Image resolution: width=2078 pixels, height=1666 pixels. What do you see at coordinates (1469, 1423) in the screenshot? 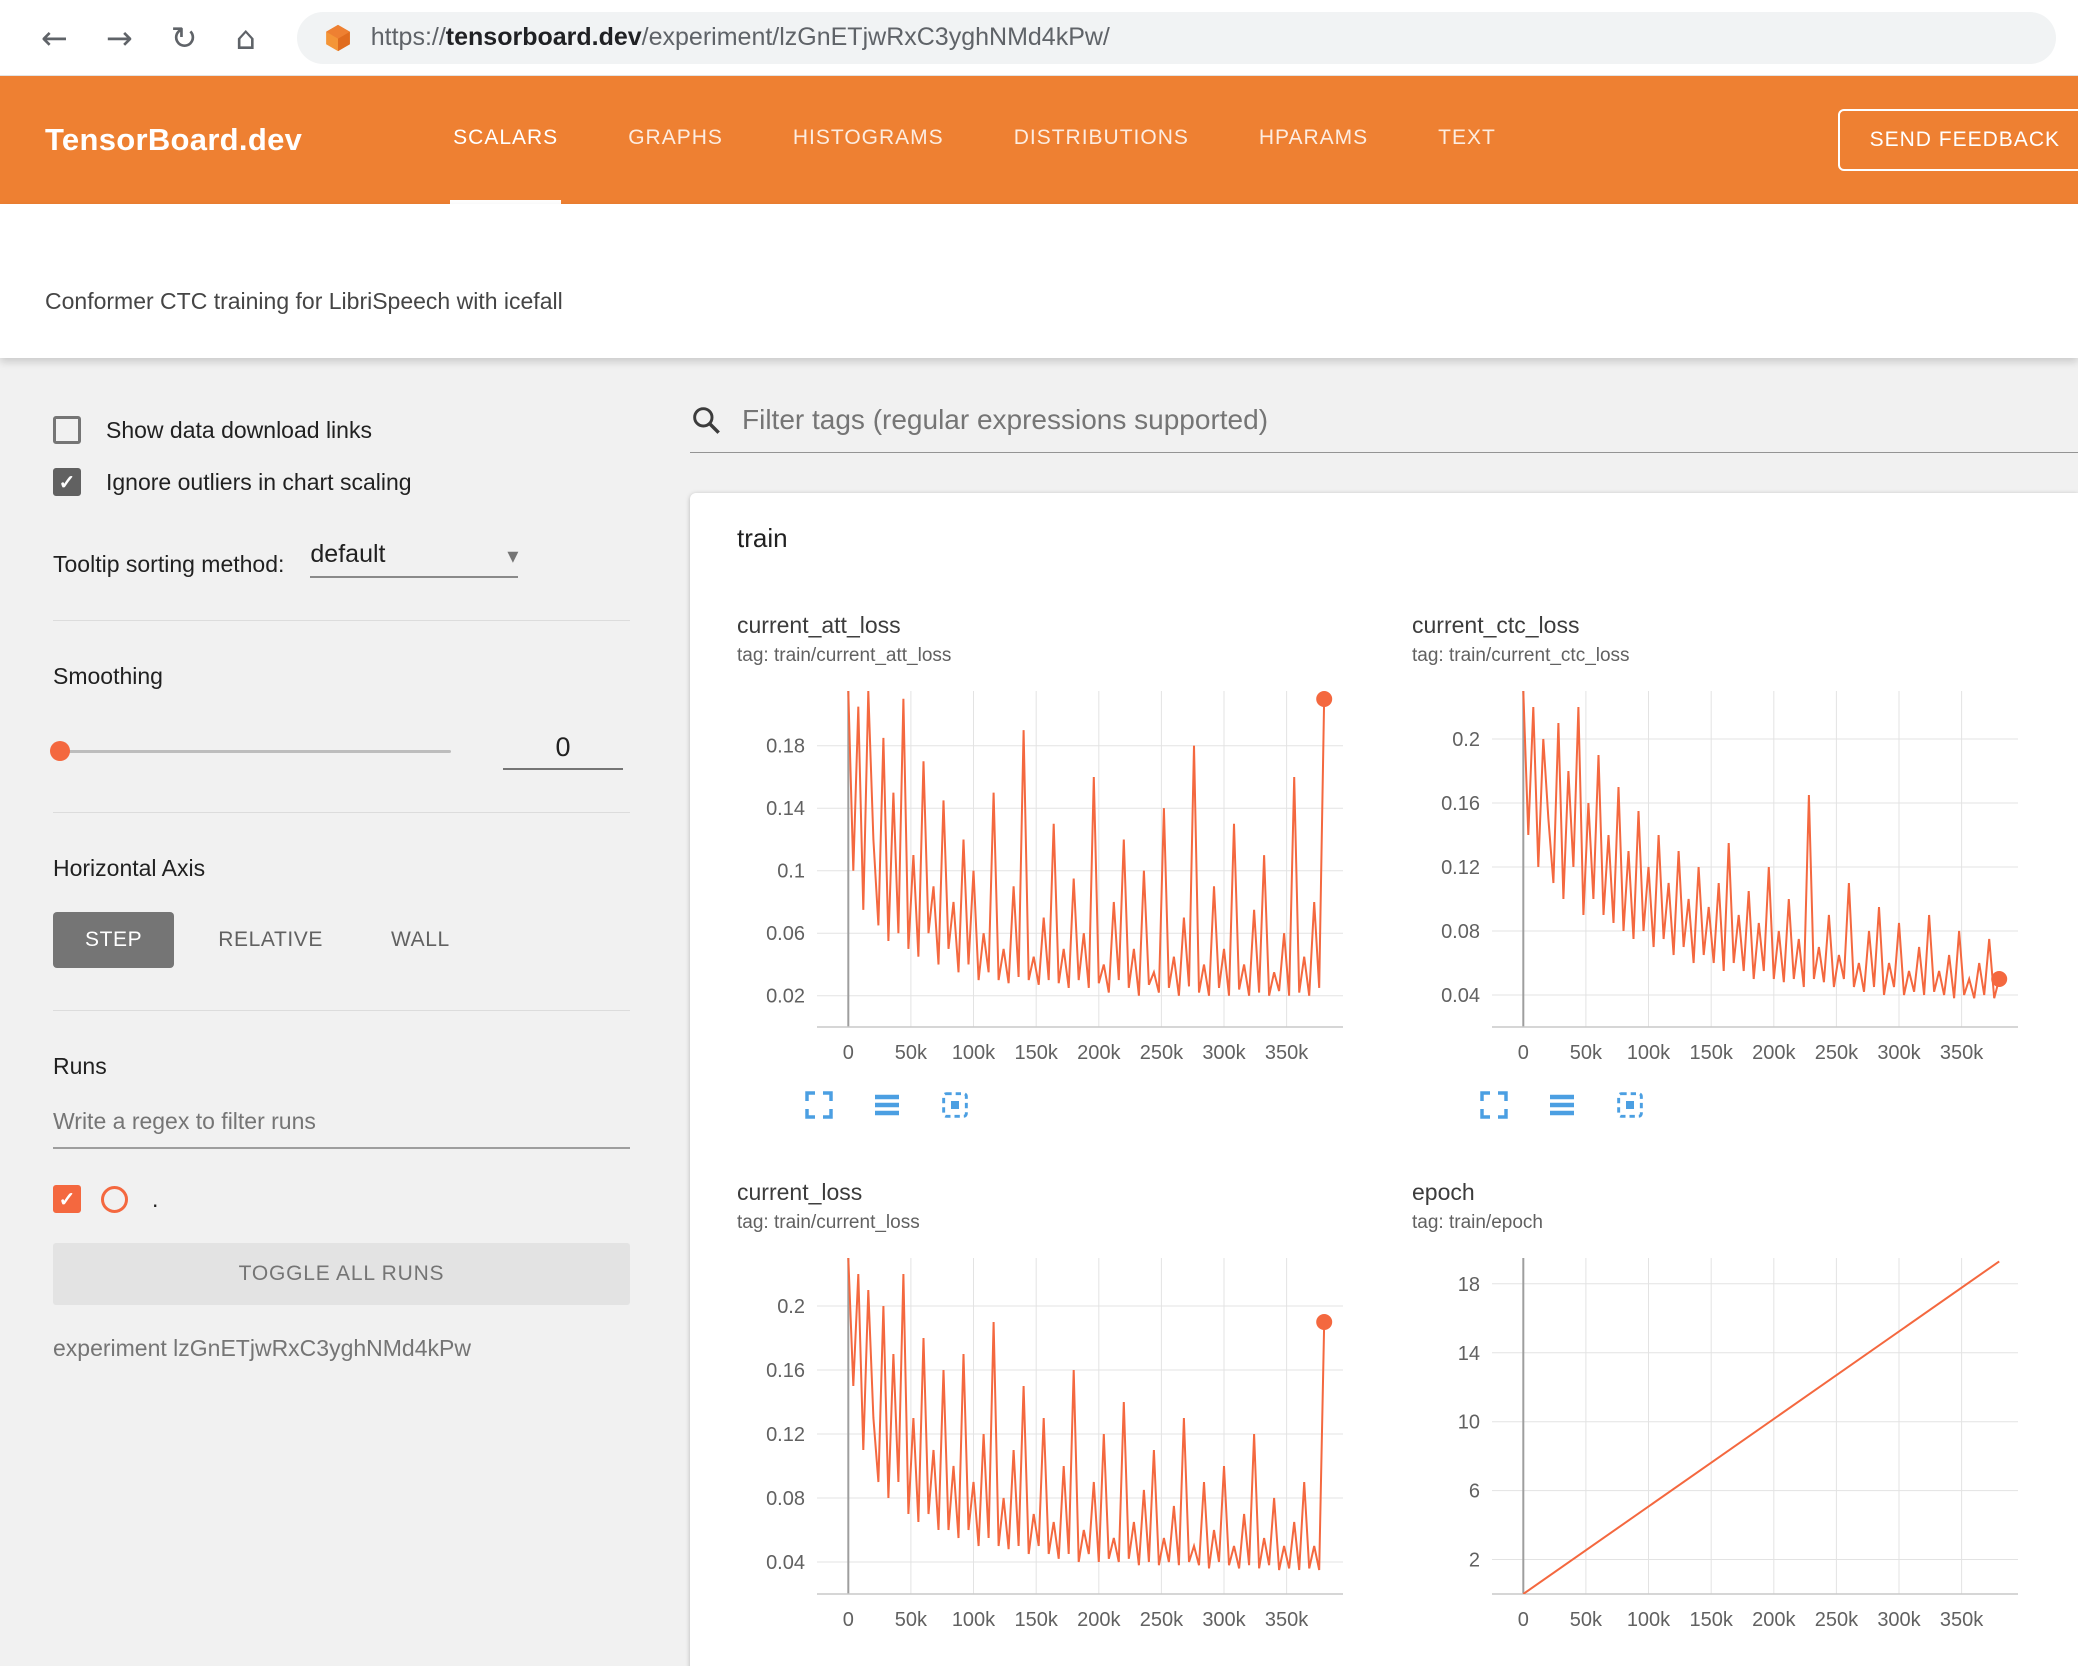
I see `svg-text: 10` at bounding box center [1469, 1423].